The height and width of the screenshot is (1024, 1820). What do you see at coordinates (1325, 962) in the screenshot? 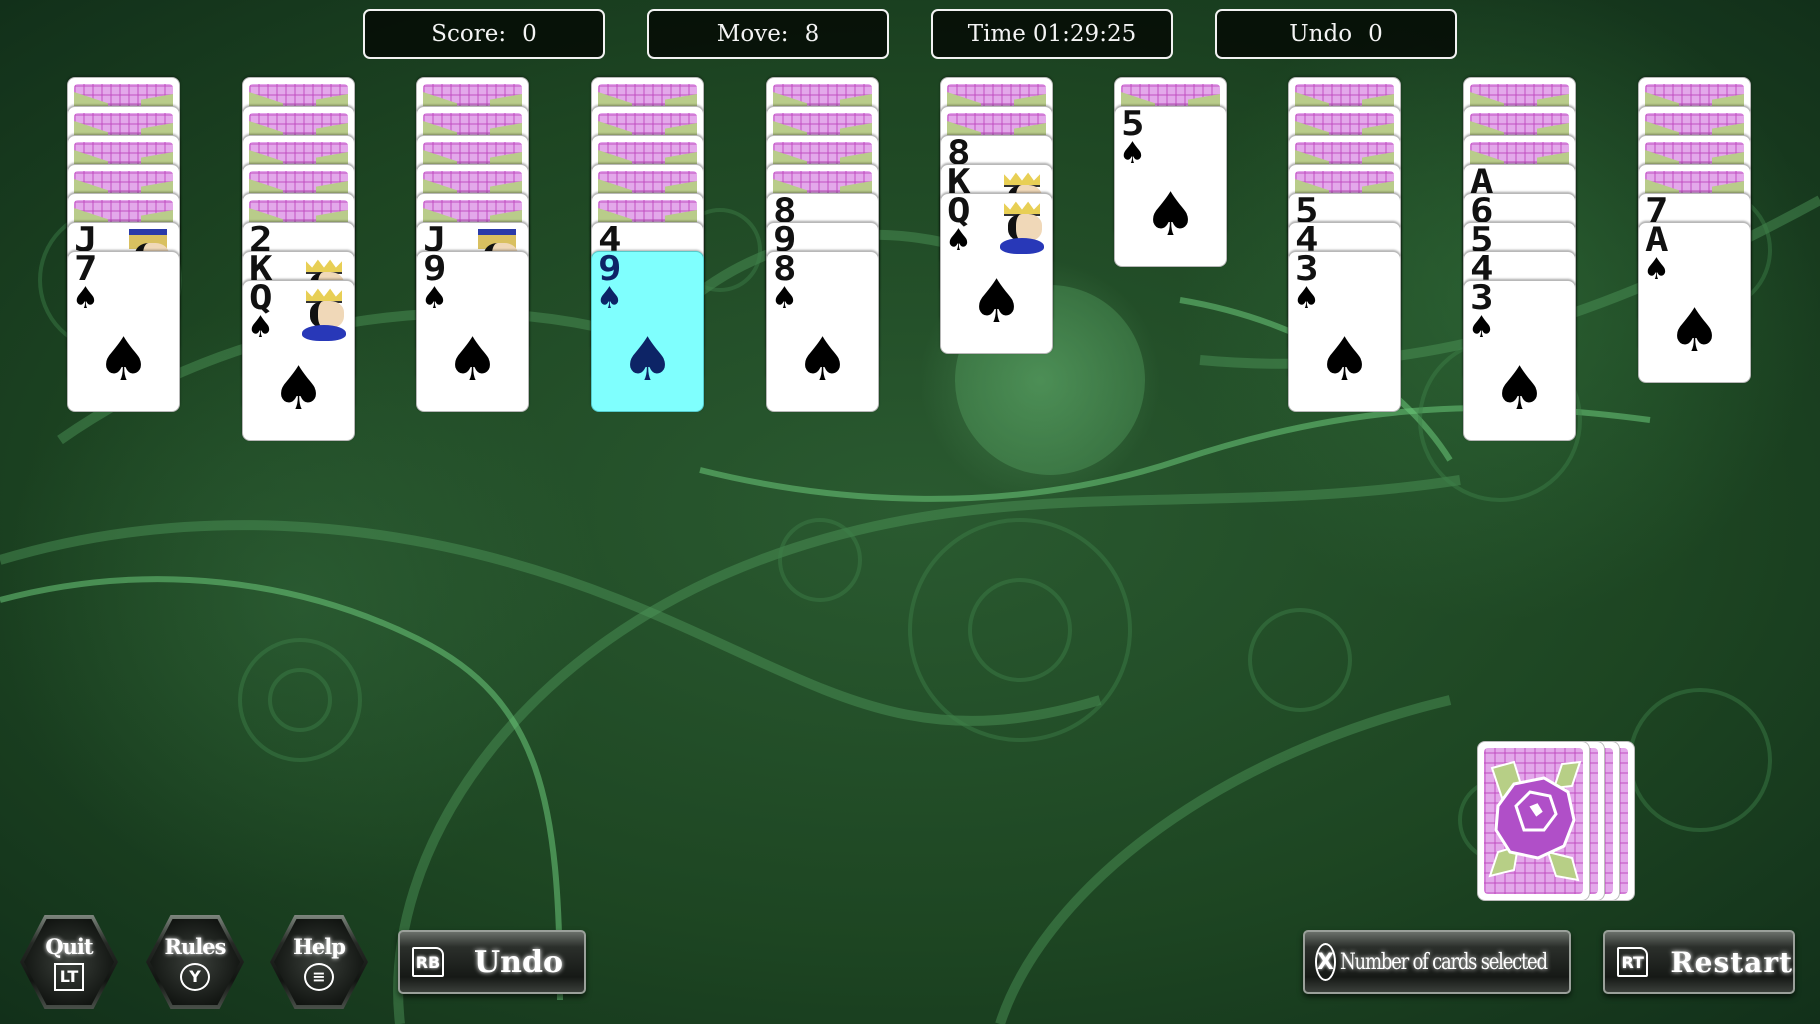
I see `x-button-icon: X` at bounding box center [1325, 962].